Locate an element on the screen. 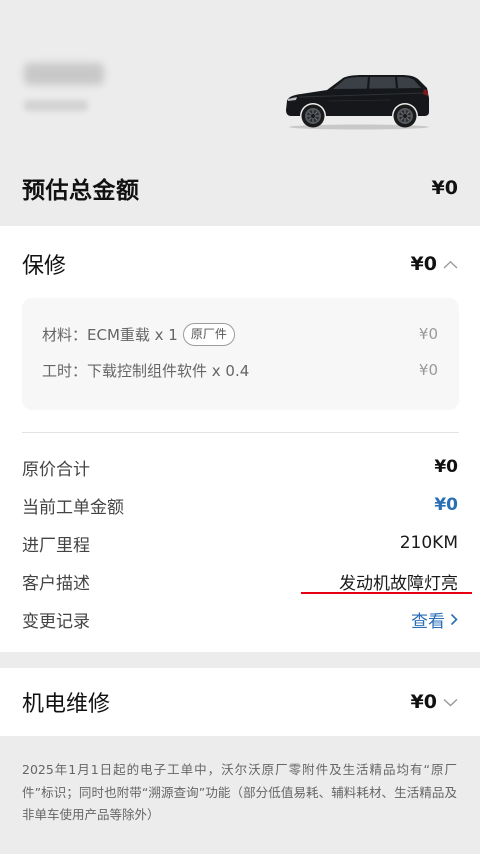 The height and width of the screenshot is (854, 480). electromech-header: 机电维修 ¥0 is located at coordinates (240, 702).